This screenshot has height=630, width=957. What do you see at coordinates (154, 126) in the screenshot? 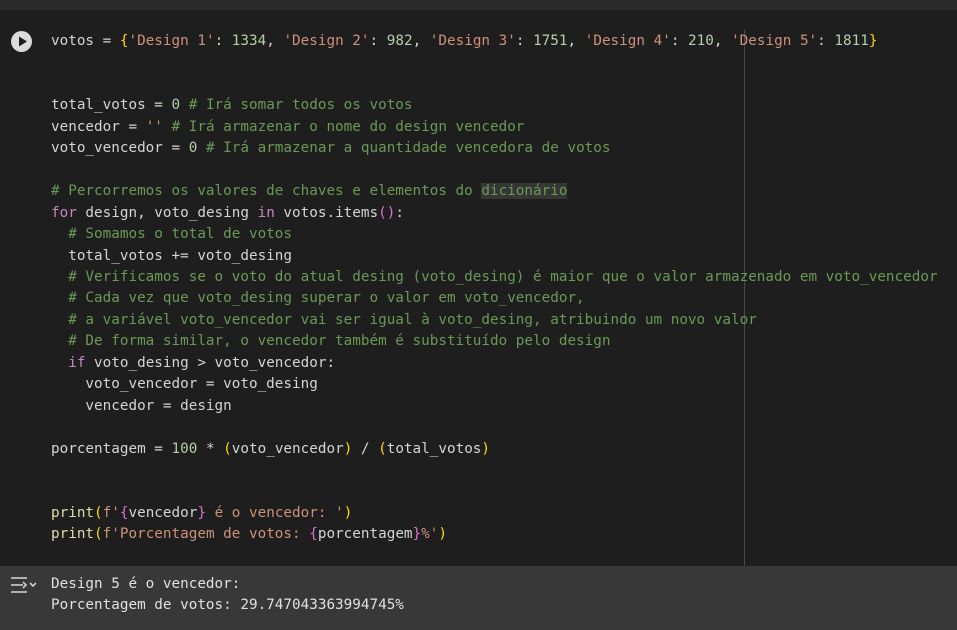
I see `code-token: ''` at bounding box center [154, 126].